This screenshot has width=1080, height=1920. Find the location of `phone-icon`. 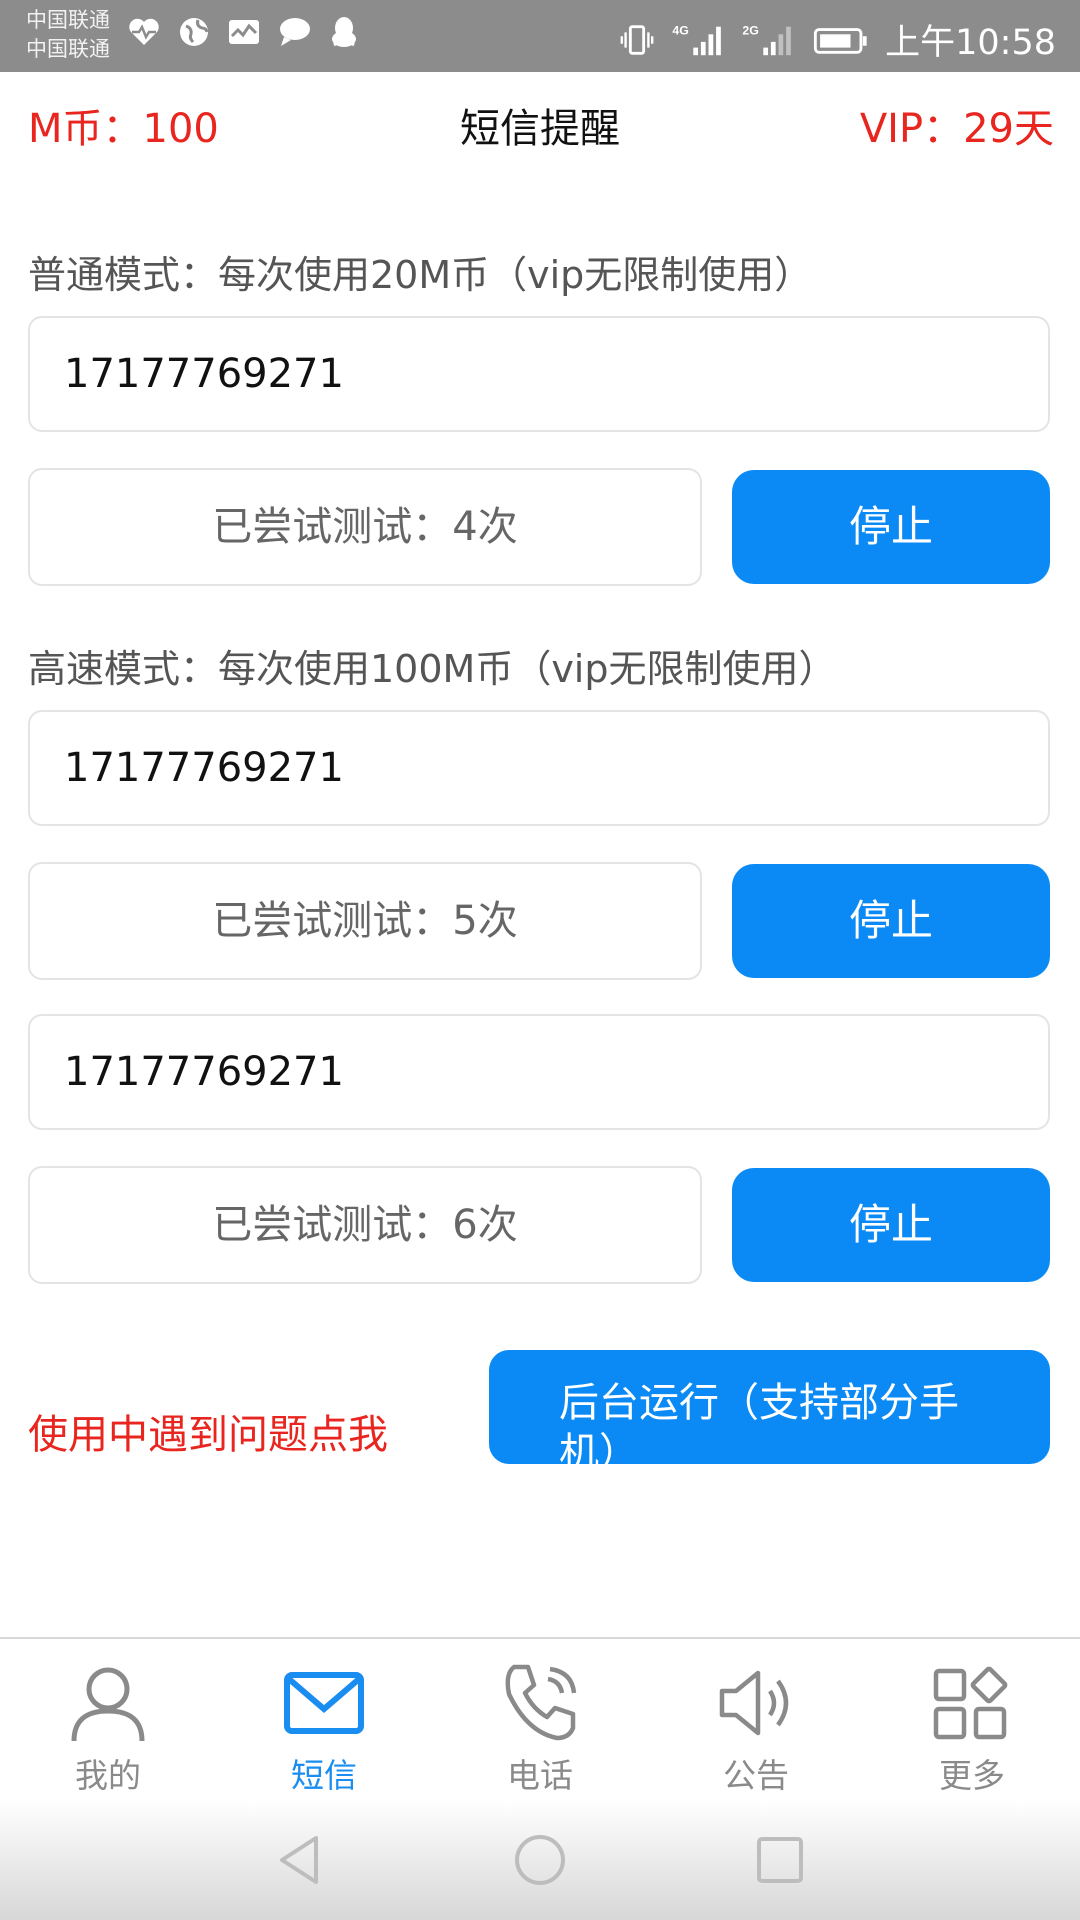

phone-icon is located at coordinates (541, 1702).